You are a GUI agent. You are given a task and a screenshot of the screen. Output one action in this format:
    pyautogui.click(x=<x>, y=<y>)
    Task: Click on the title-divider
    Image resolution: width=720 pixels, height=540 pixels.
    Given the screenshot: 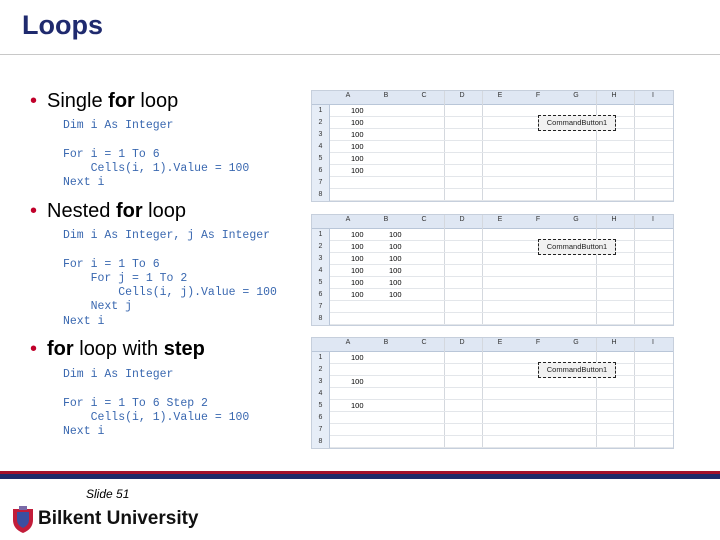 What is the action you would take?
    pyautogui.click(x=360, y=54)
    